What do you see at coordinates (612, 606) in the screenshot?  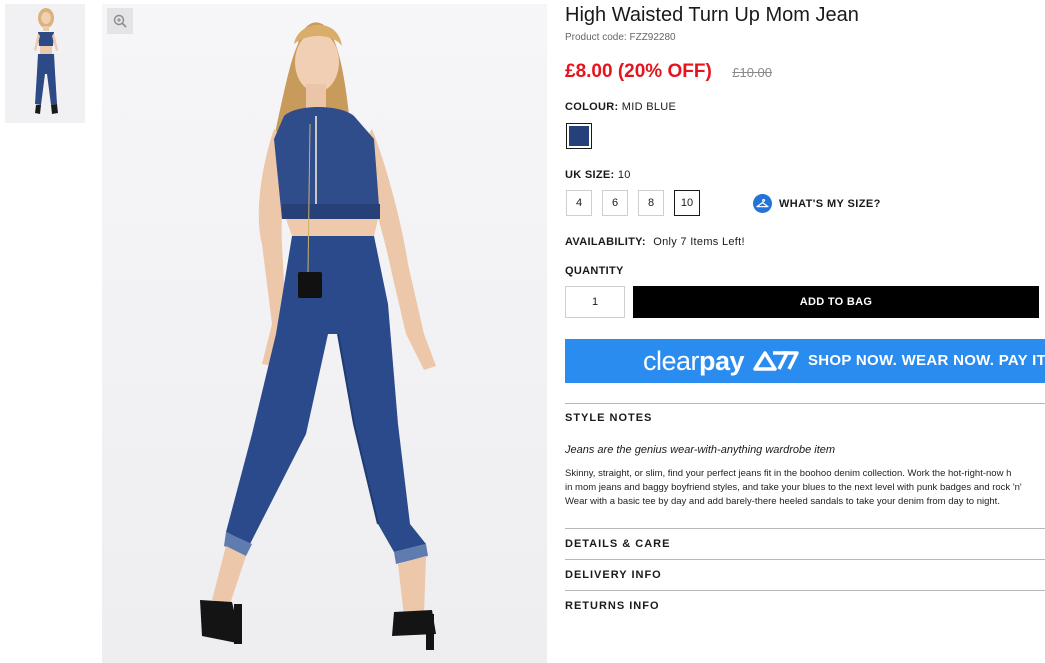 I see `returns-info-accordion: RETURNS INFO` at bounding box center [612, 606].